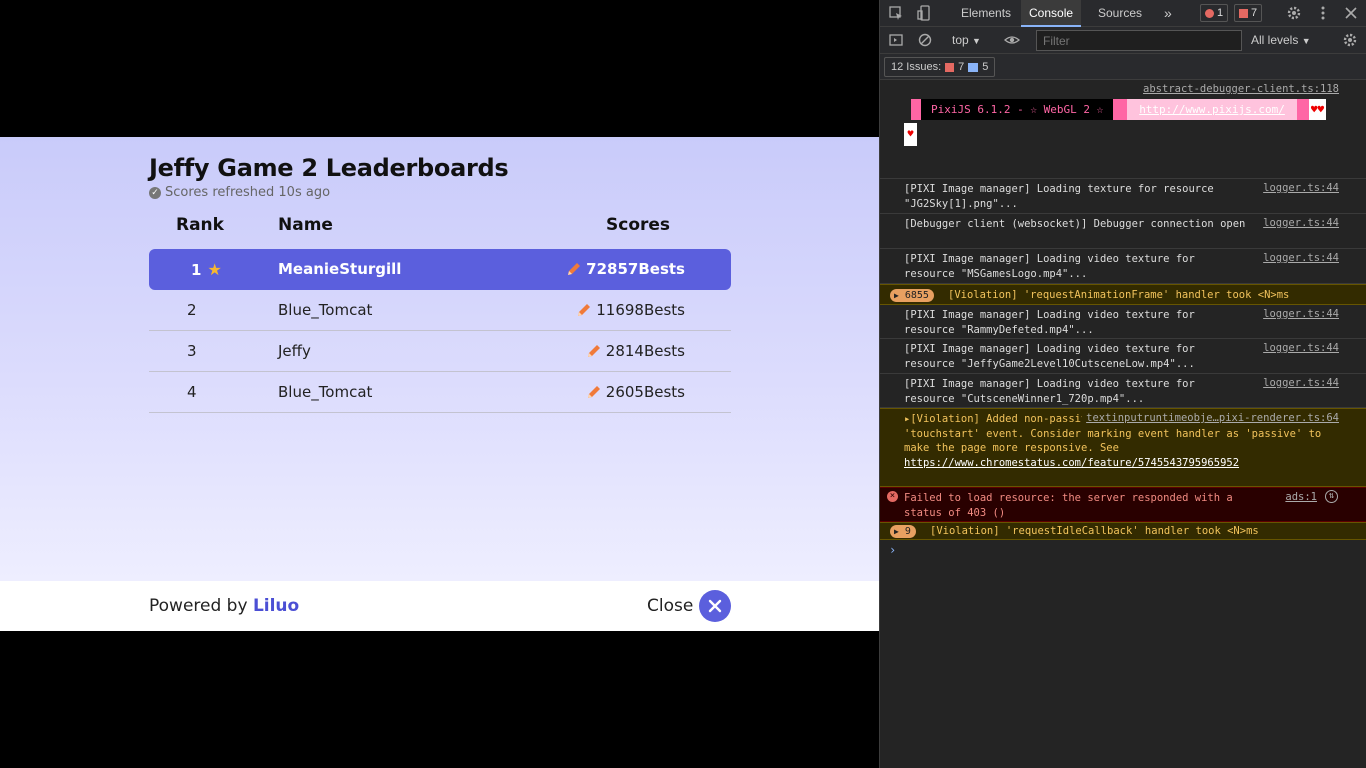 This screenshot has width=1366, height=768. I want to click on issues-button: 12 Issues: 7 5, so click(940, 67).